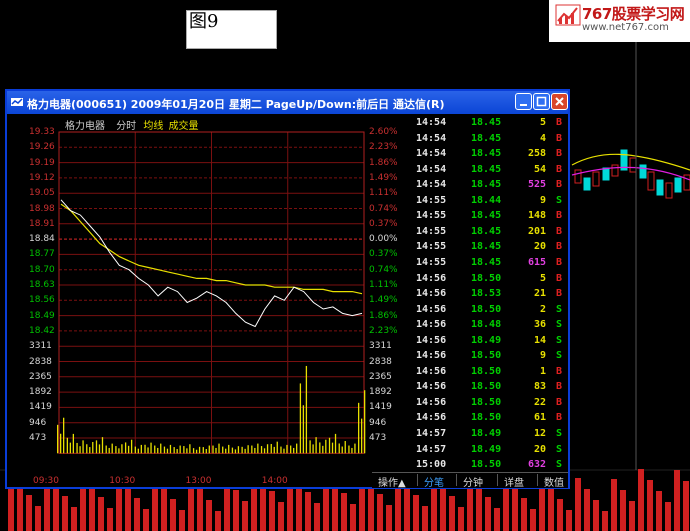 Image resolution: width=690 pixels, height=531 pixels. Describe the element at coordinates (630, 256) in the screenshot. I see `background-kline` at that location.